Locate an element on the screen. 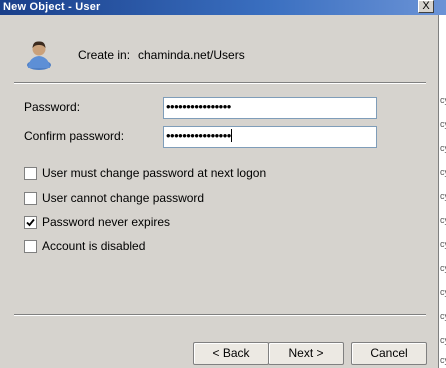  next-button: Next > is located at coordinates (306, 353).